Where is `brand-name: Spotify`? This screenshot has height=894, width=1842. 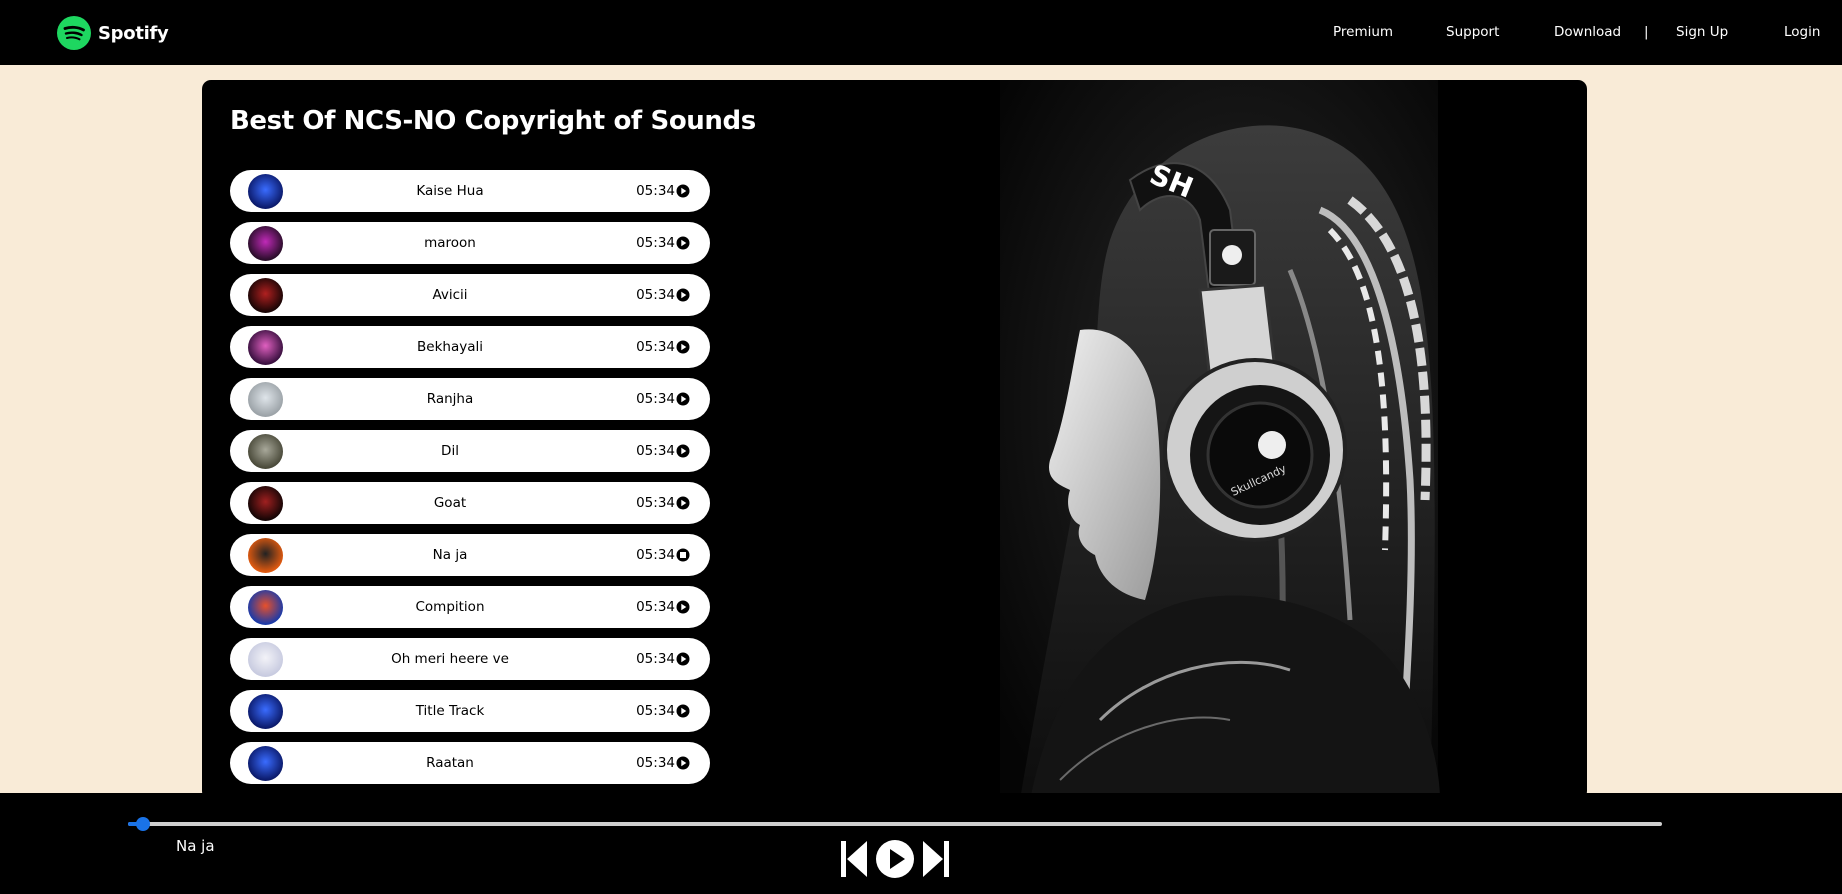 brand-name: Spotify is located at coordinates (133, 33).